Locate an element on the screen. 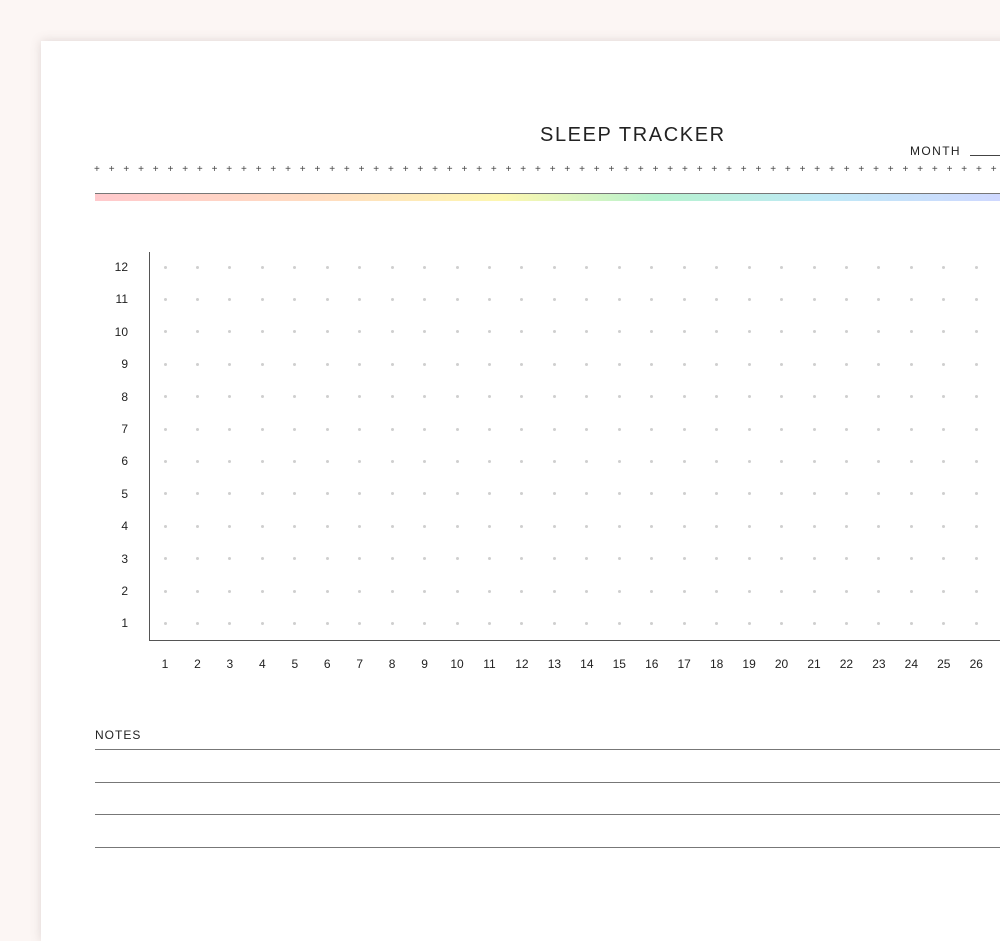 The height and width of the screenshot is (941, 1000). note-line is located at coordinates (547, 749).